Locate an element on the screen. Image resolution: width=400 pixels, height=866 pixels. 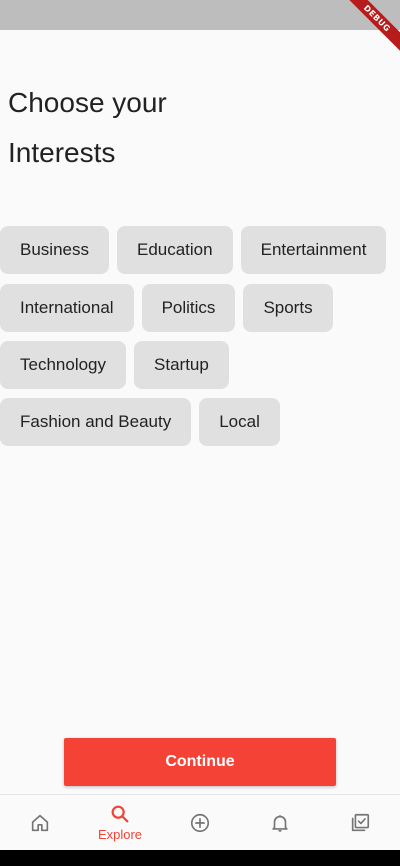
nav-item-explore: Explore is located at coordinates (120, 822).